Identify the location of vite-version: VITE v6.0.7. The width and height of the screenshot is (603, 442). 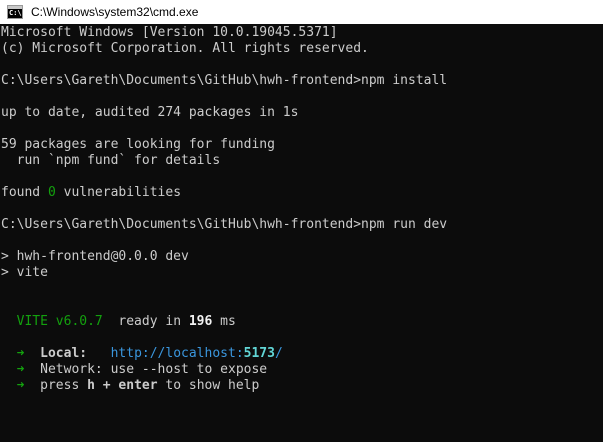
(59, 321).